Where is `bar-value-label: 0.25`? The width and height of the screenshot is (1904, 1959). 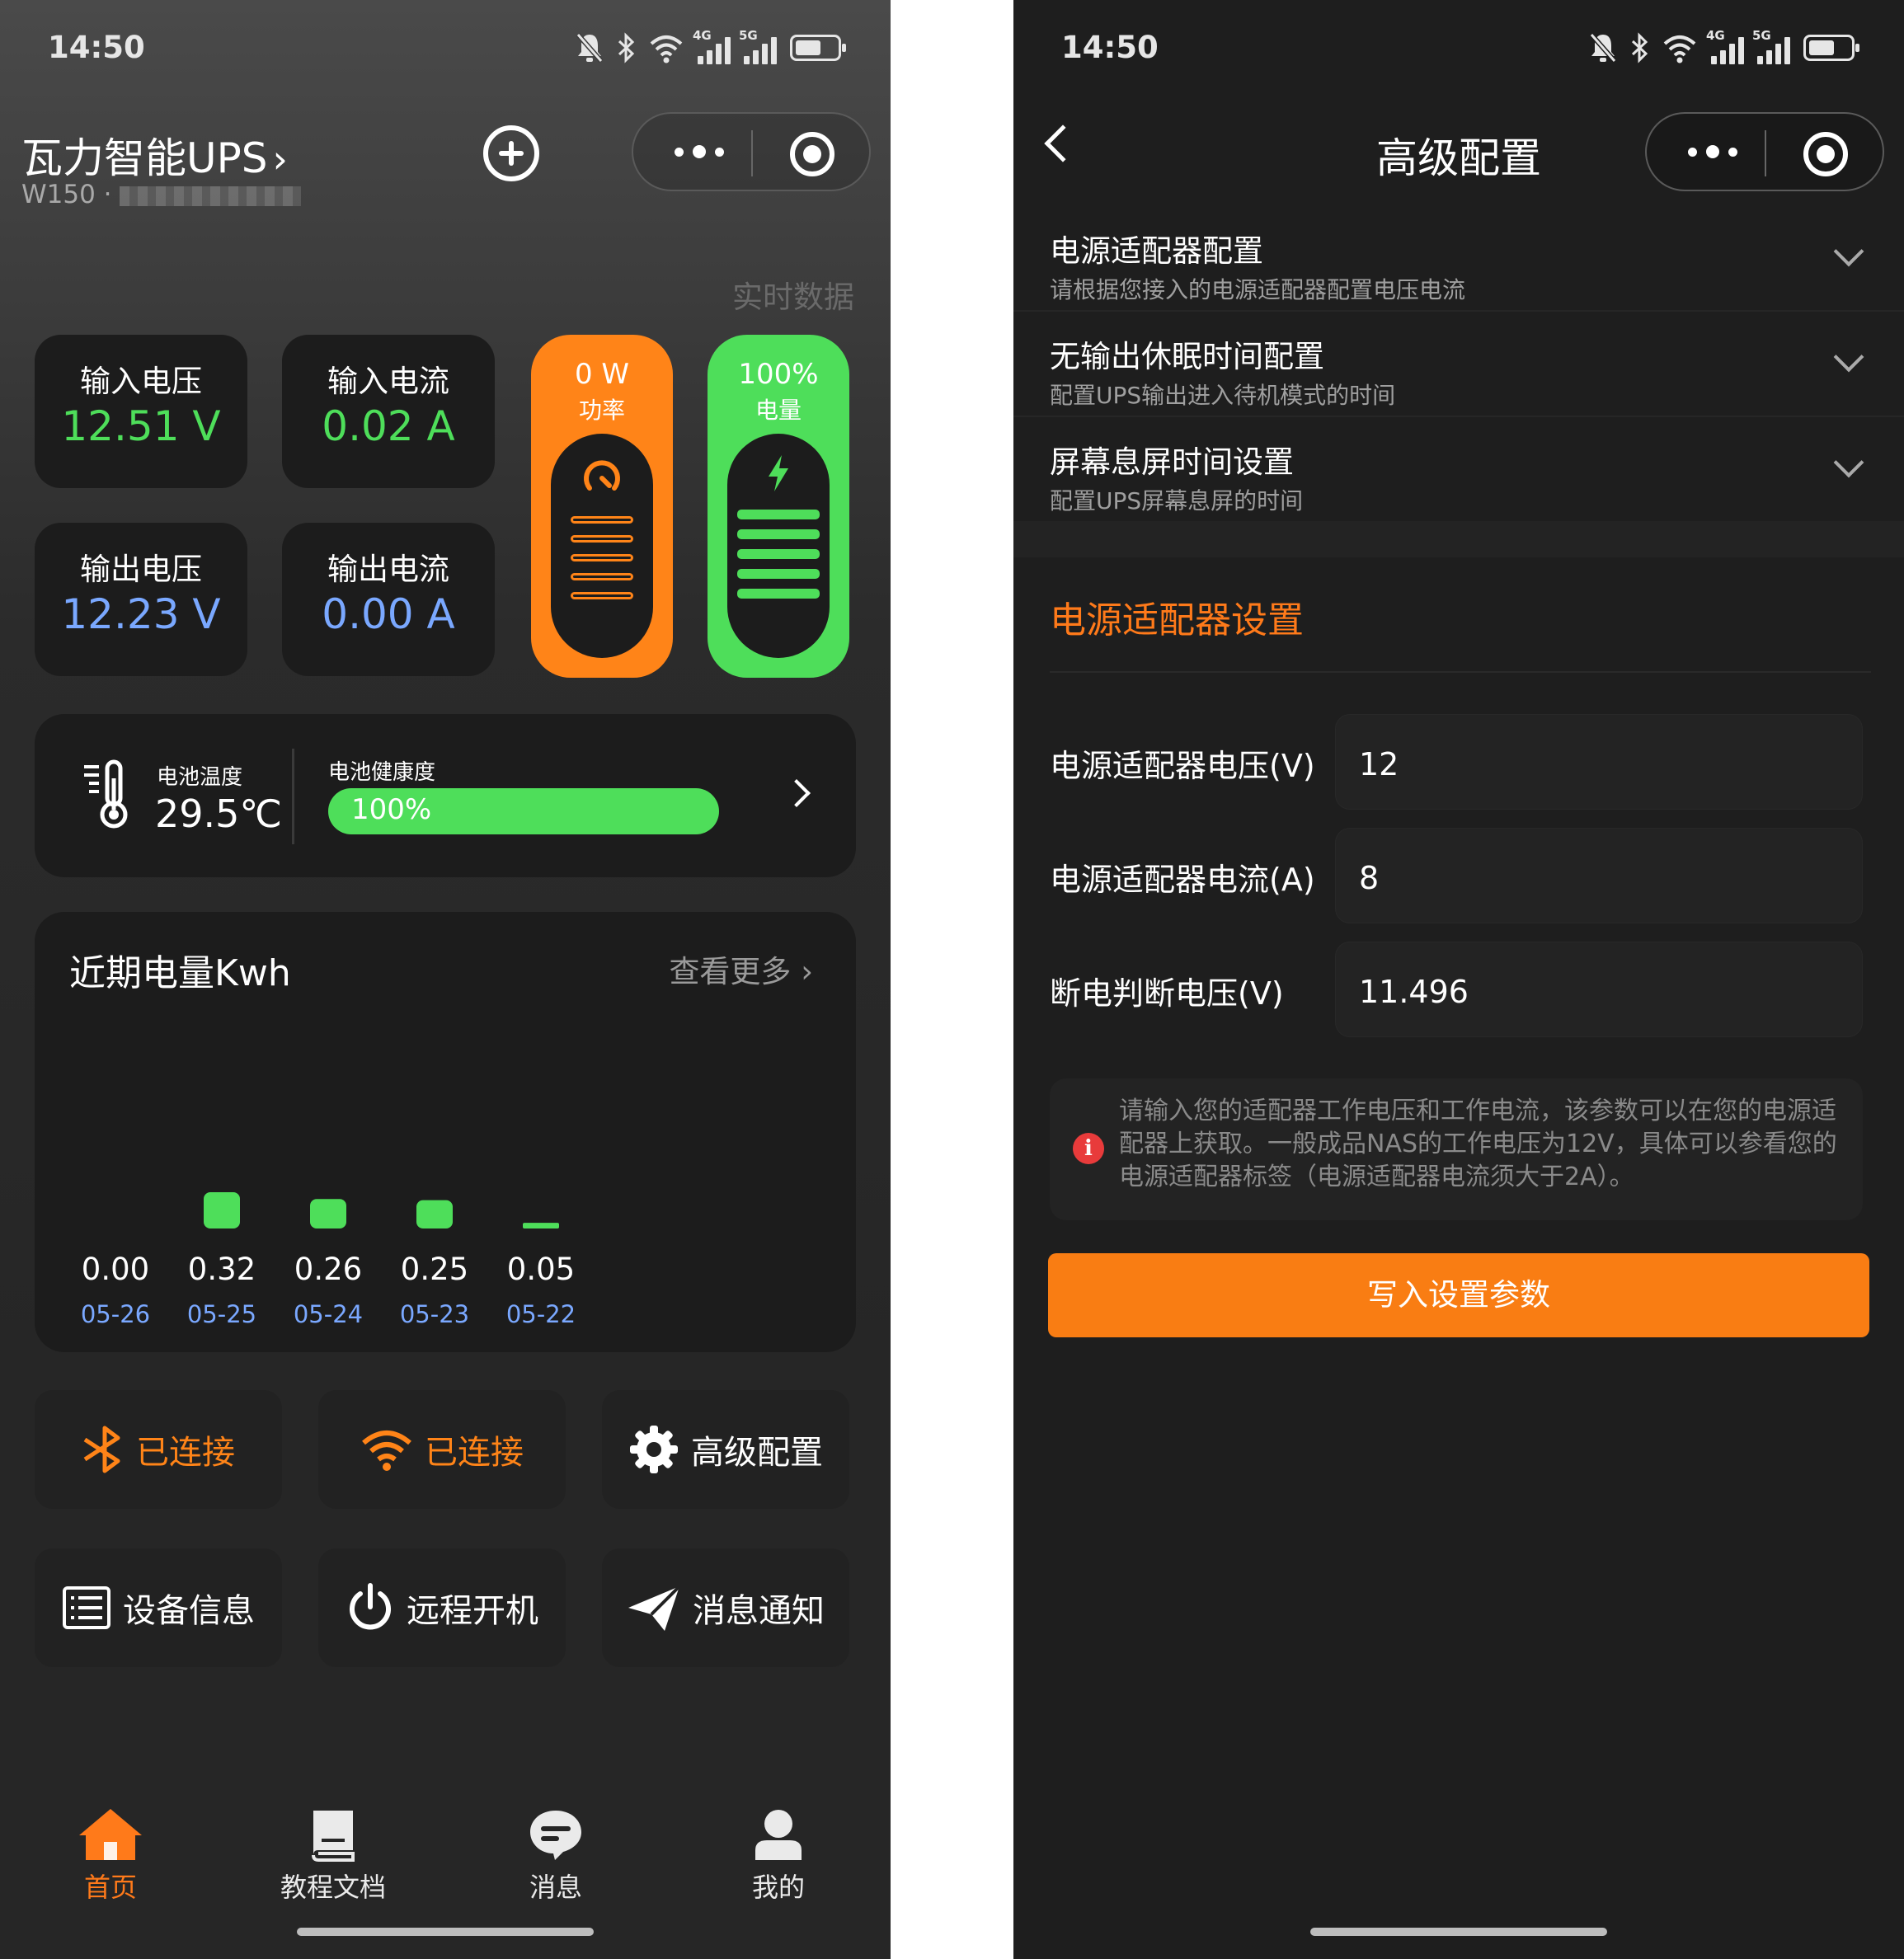 bar-value-label: 0.25 is located at coordinates (434, 1270).